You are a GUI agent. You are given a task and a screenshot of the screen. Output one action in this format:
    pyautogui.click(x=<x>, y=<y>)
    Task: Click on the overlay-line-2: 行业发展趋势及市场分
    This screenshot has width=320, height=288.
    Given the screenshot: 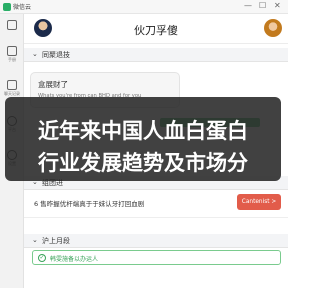 What is the action you would take?
    pyautogui.click(x=143, y=163)
    